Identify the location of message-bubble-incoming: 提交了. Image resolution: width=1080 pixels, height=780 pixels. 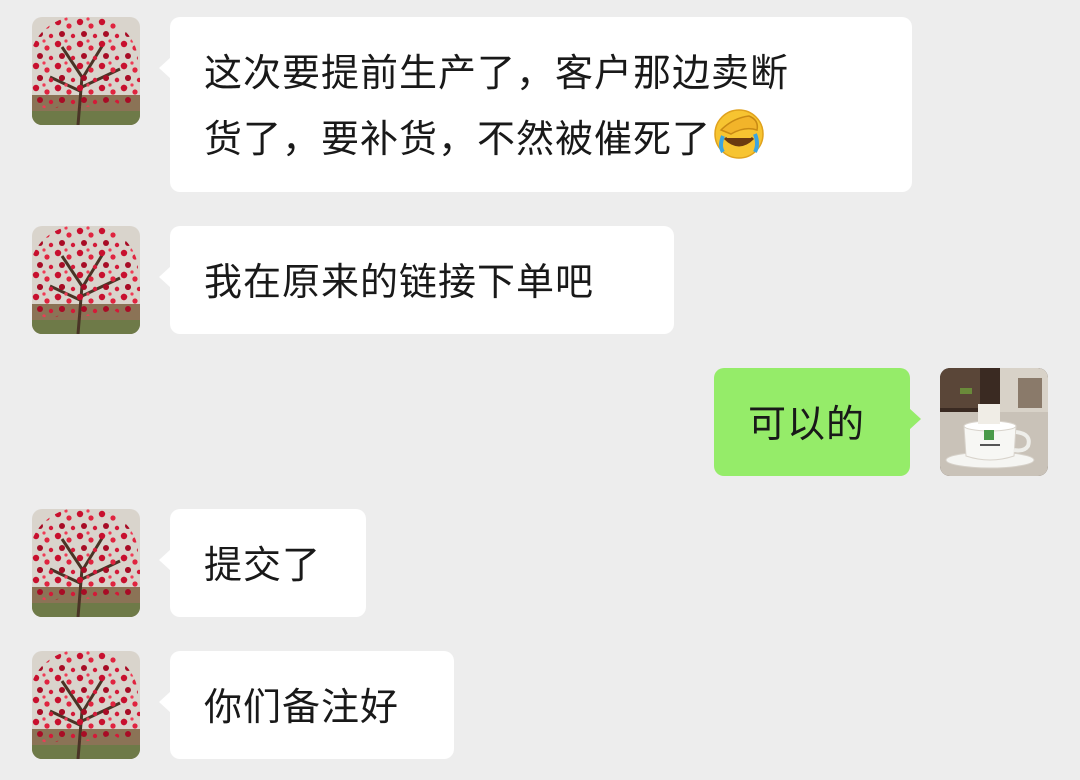
(262, 563).